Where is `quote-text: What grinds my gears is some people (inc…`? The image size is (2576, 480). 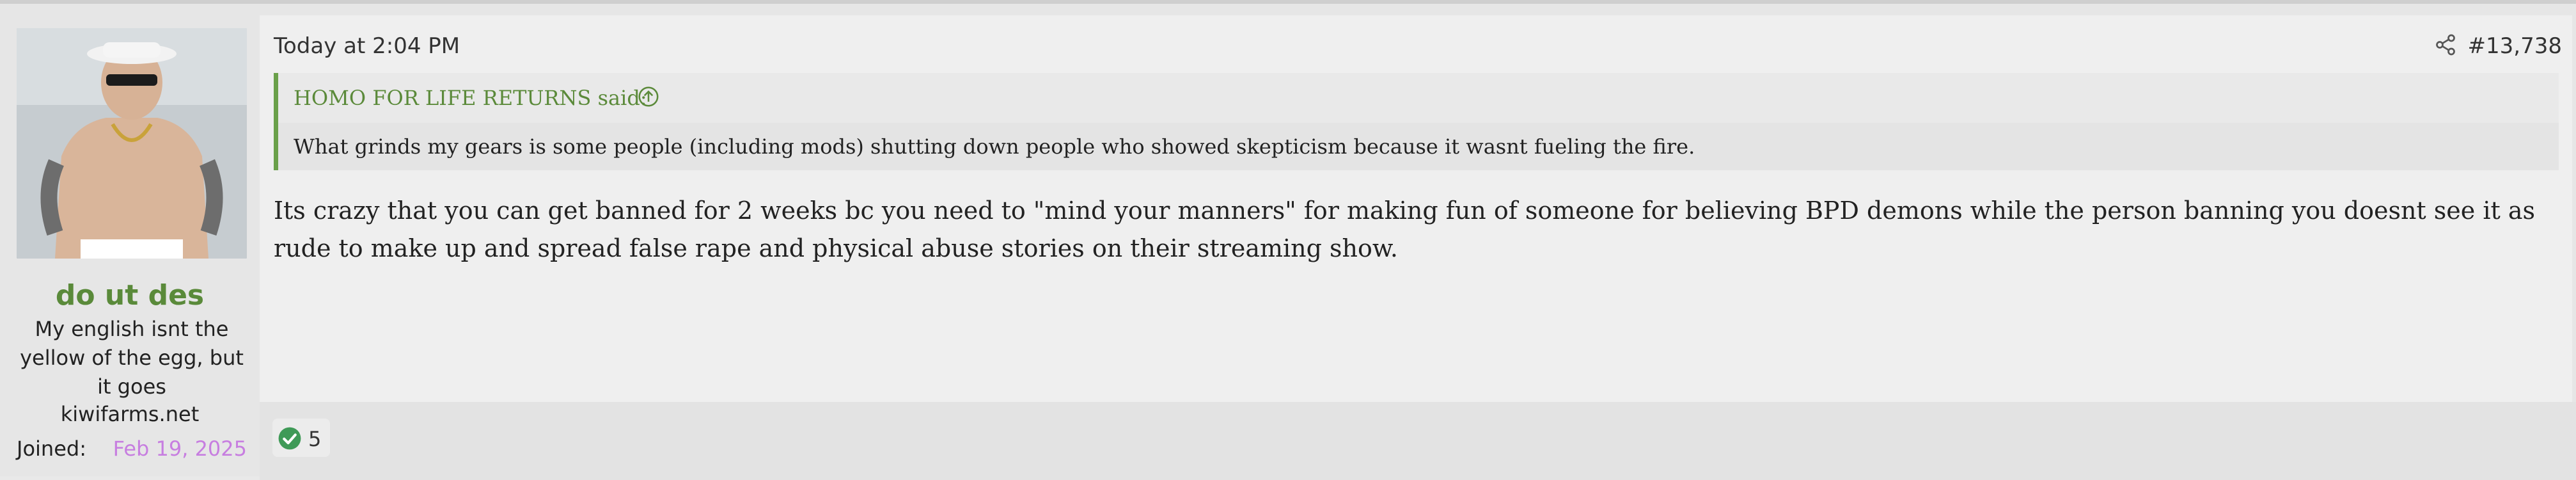 quote-text: What grinds my gears is some people (inc… is located at coordinates (994, 146).